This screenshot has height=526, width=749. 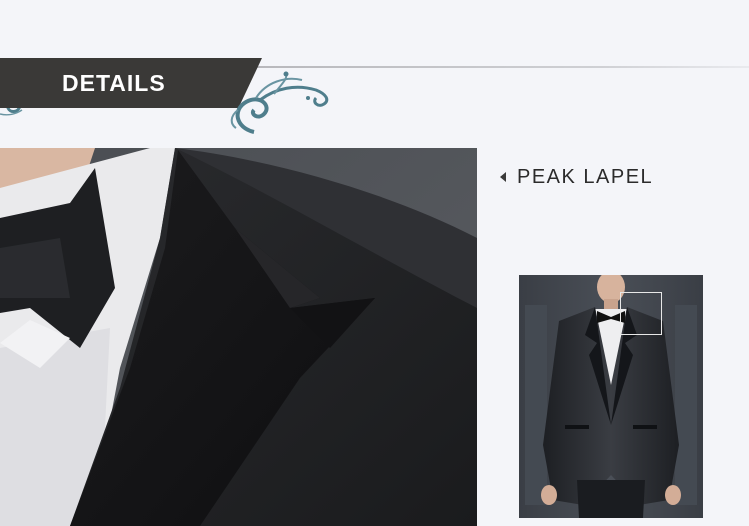 I want to click on tuxedo-model-thumbnail, so click(x=611, y=396).